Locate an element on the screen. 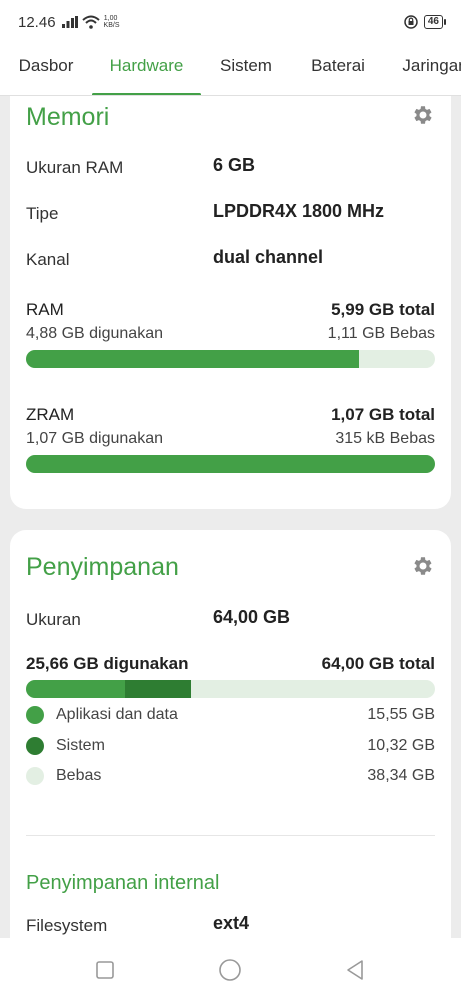 The height and width of the screenshot is (1000, 461). zram-name: ZRAM is located at coordinates (50, 414).